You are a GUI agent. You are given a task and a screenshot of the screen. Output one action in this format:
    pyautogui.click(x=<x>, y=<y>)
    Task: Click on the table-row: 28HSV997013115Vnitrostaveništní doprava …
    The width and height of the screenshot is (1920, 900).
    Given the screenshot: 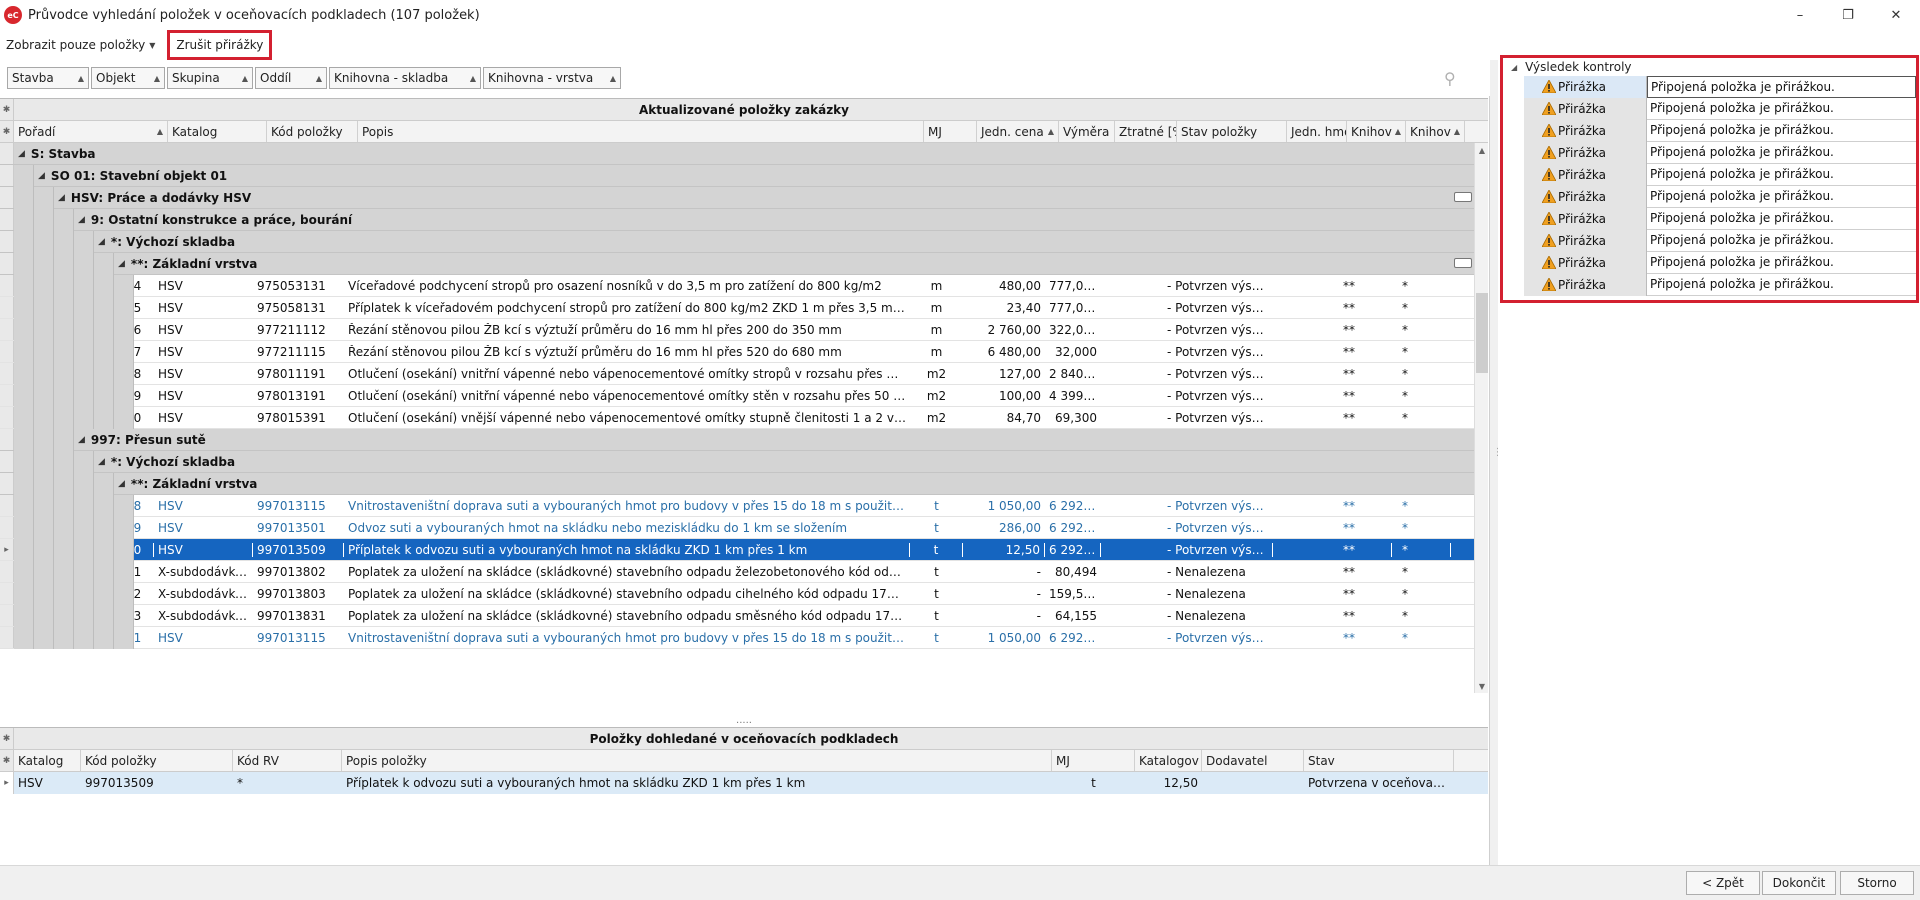 What is the action you would take?
    pyautogui.click(x=744, y=506)
    